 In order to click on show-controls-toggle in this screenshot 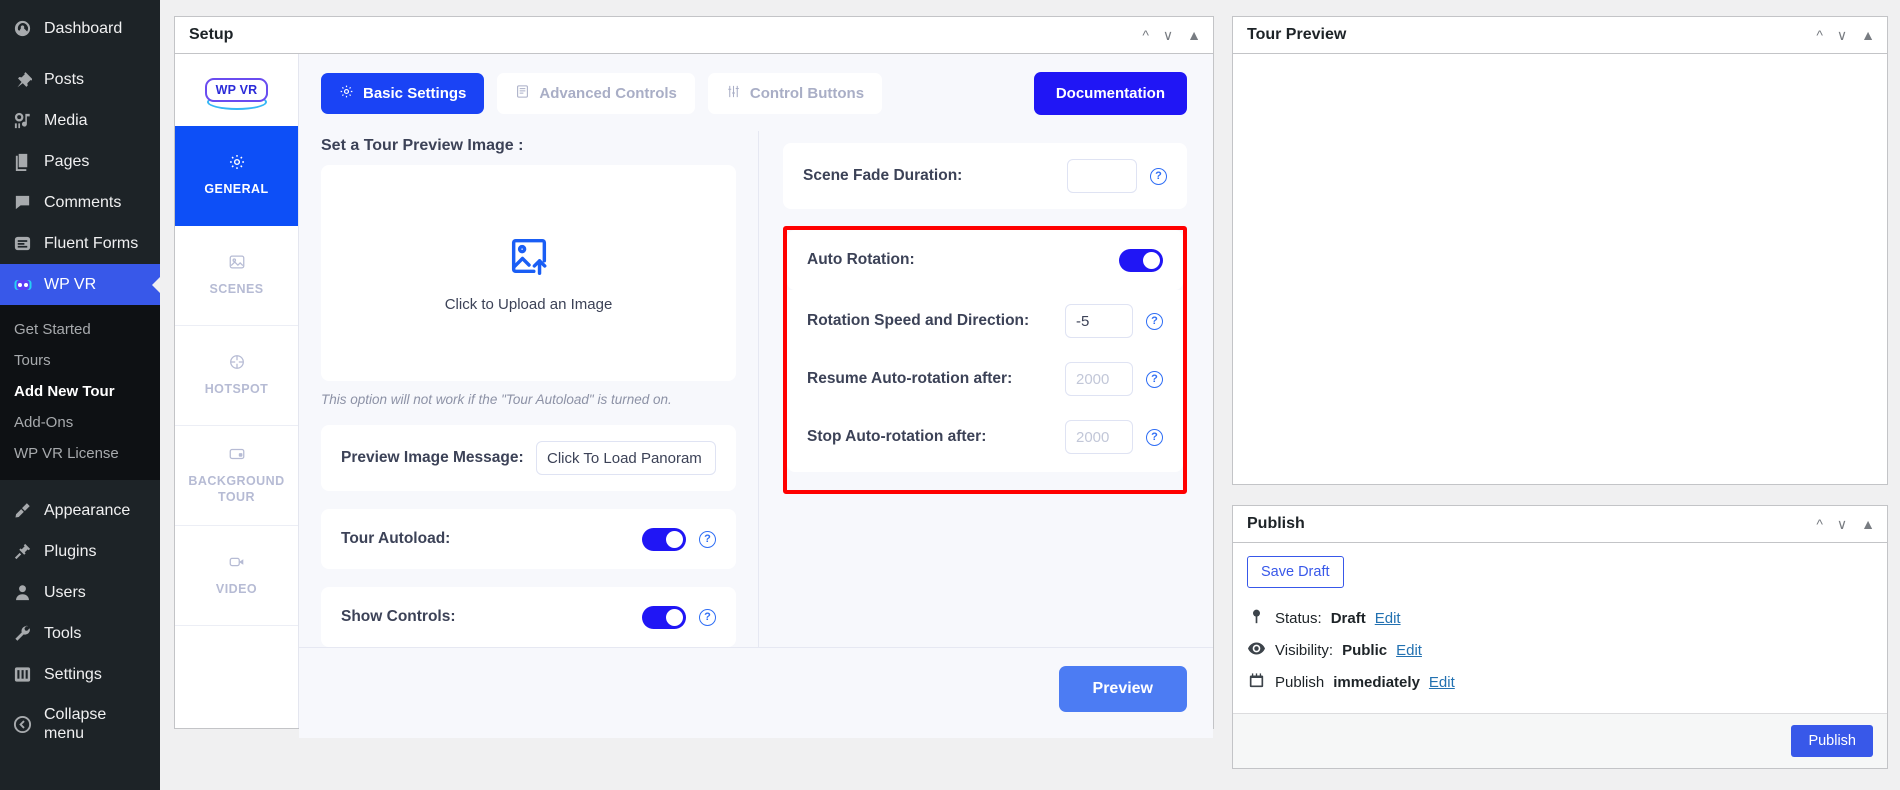, I will do `click(664, 617)`.